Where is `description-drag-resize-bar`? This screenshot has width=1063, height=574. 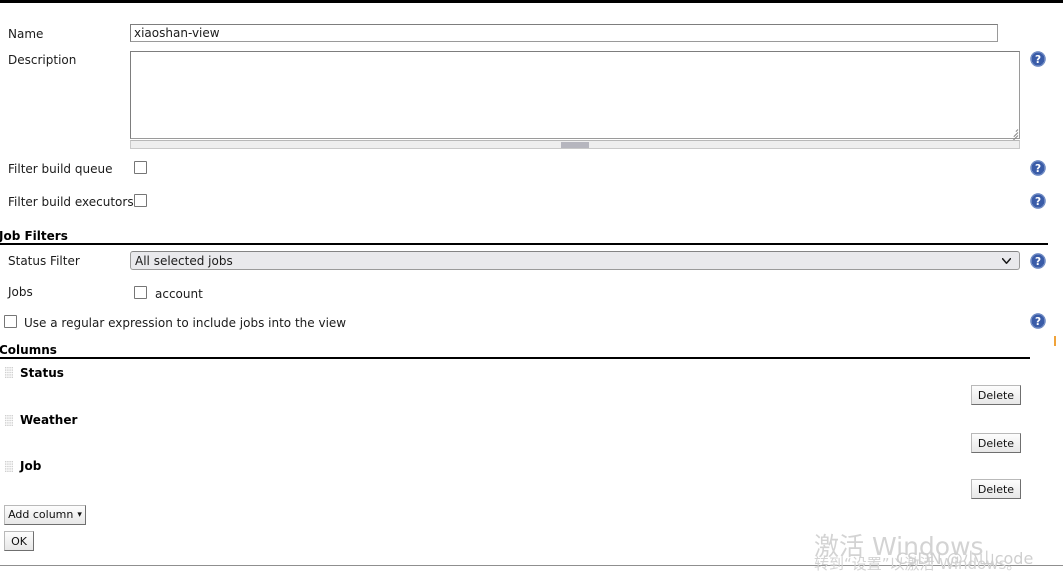 description-drag-resize-bar is located at coordinates (575, 144).